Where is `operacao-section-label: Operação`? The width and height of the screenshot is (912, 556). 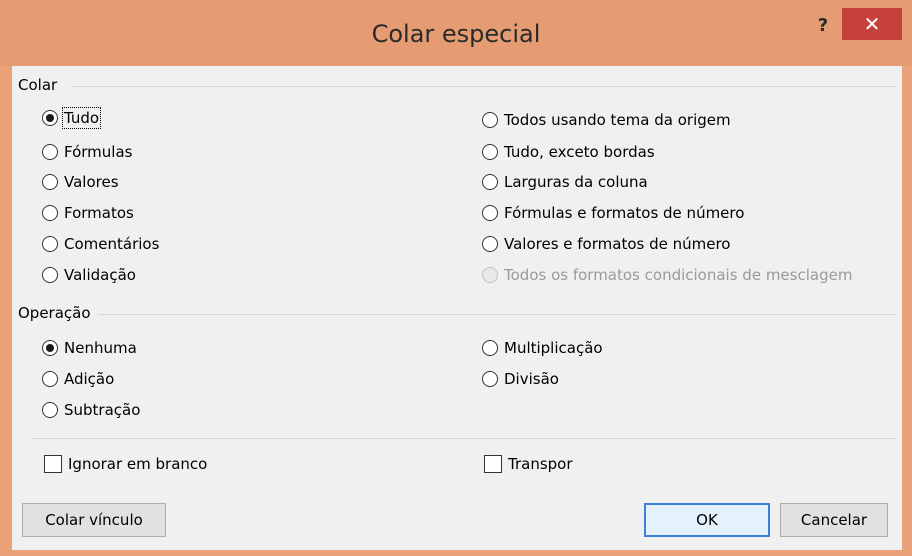
operacao-section-label: Operação is located at coordinates (54, 313).